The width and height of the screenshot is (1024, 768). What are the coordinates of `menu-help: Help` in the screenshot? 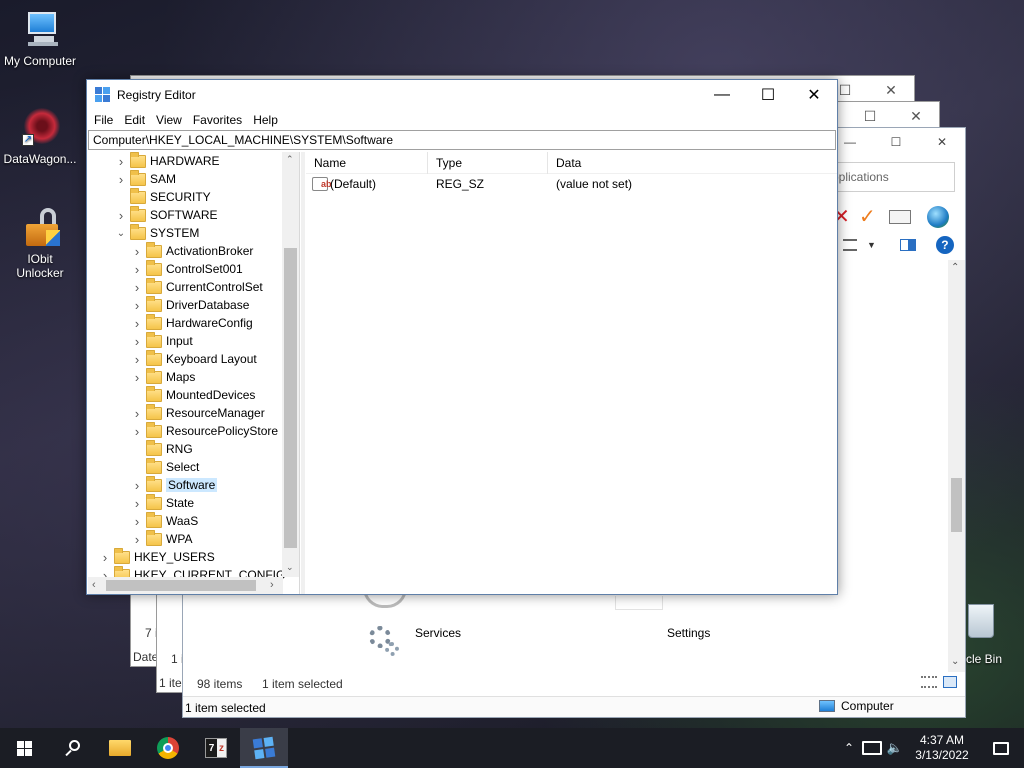 It's located at (267, 120).